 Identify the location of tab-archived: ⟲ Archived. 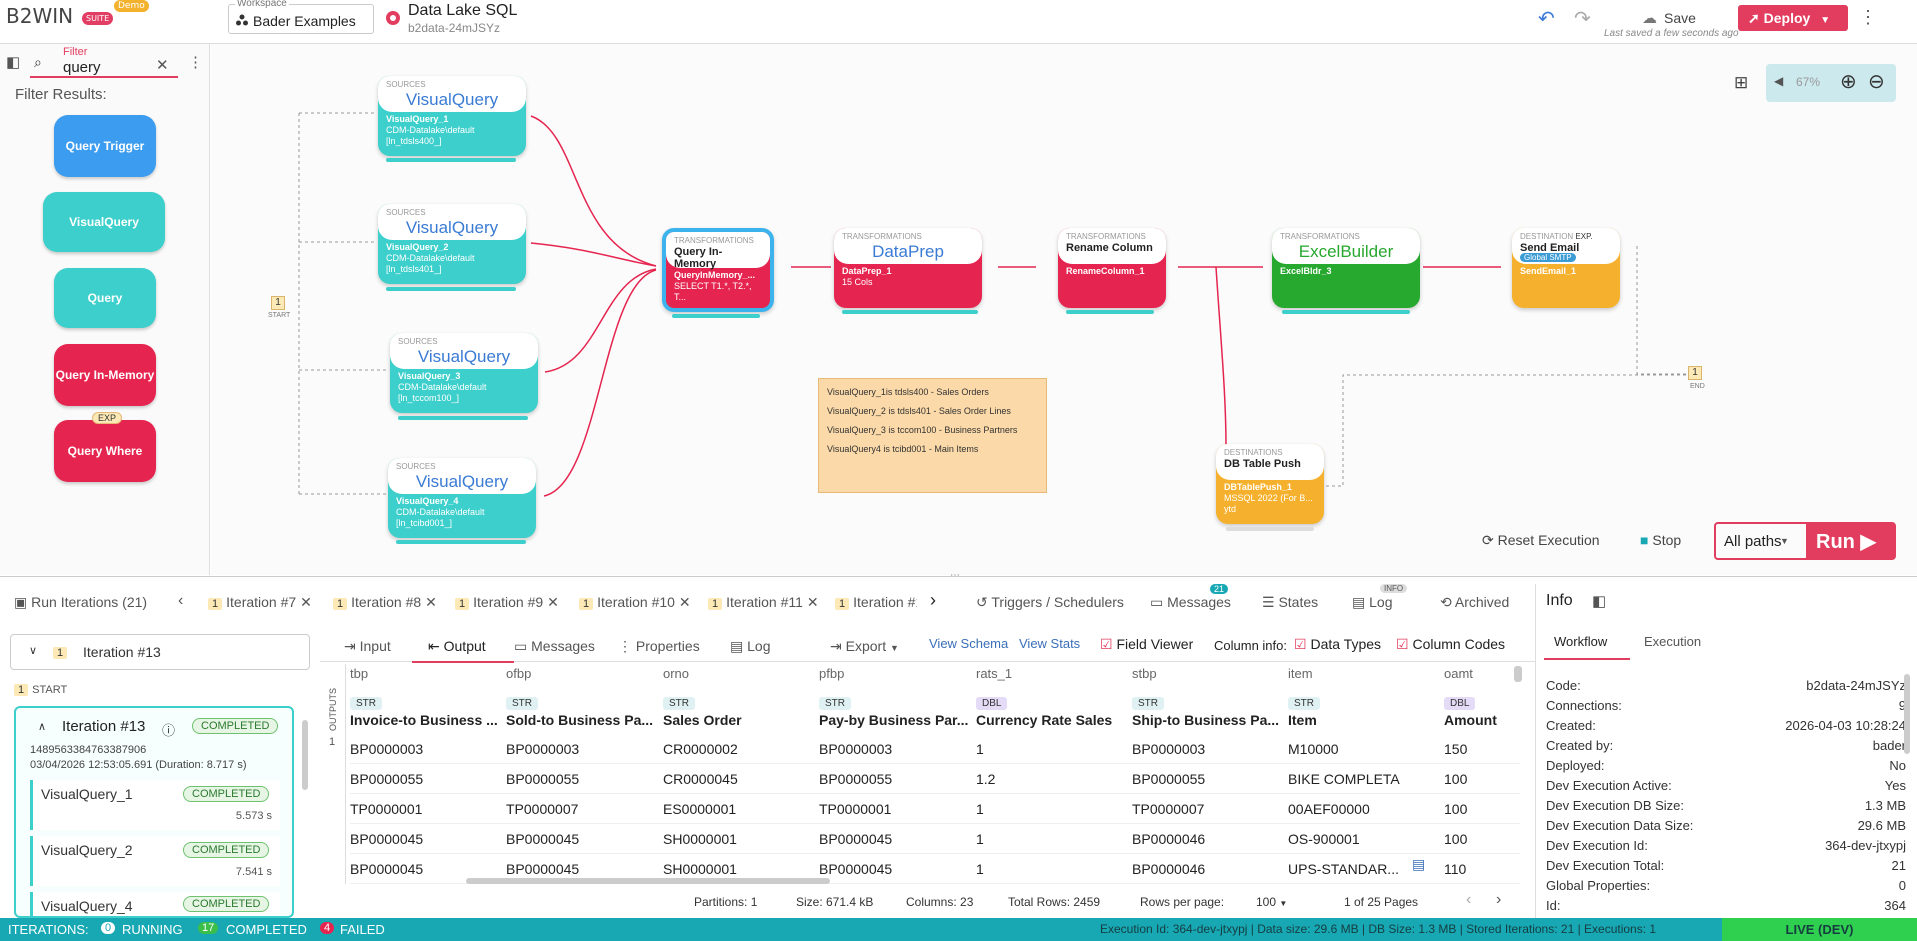
(1474, 602).